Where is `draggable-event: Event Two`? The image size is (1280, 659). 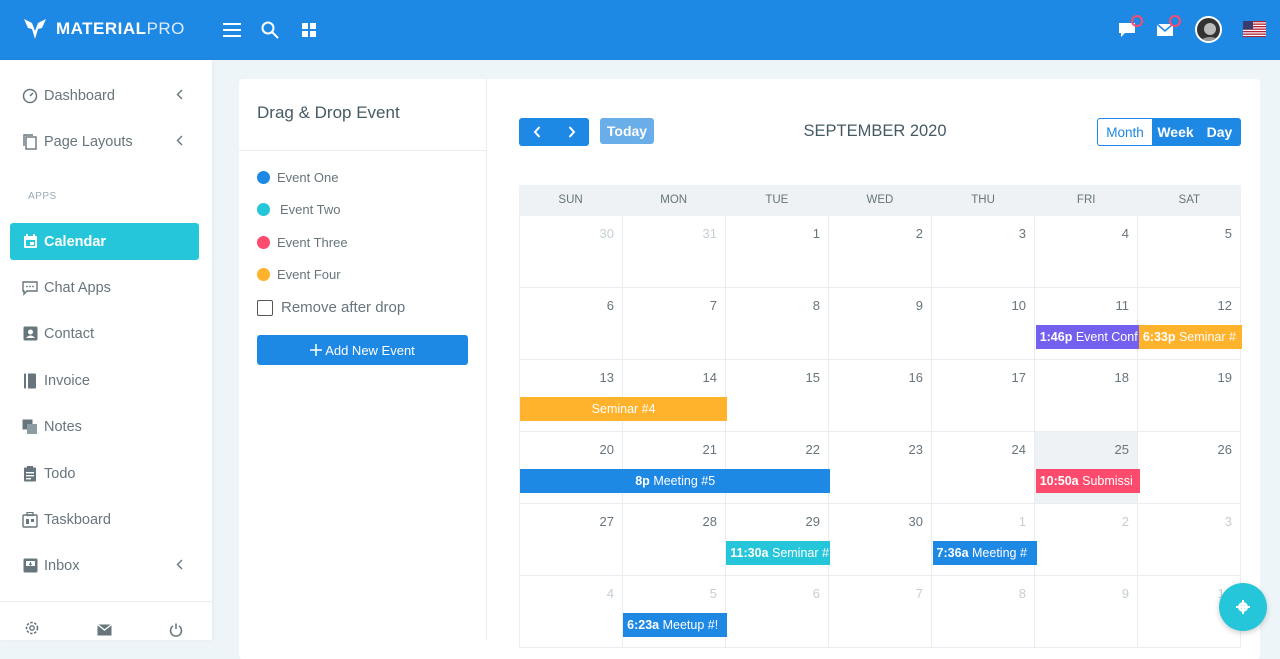 draggable-event: Event Two is located at coordinates (298, 209).